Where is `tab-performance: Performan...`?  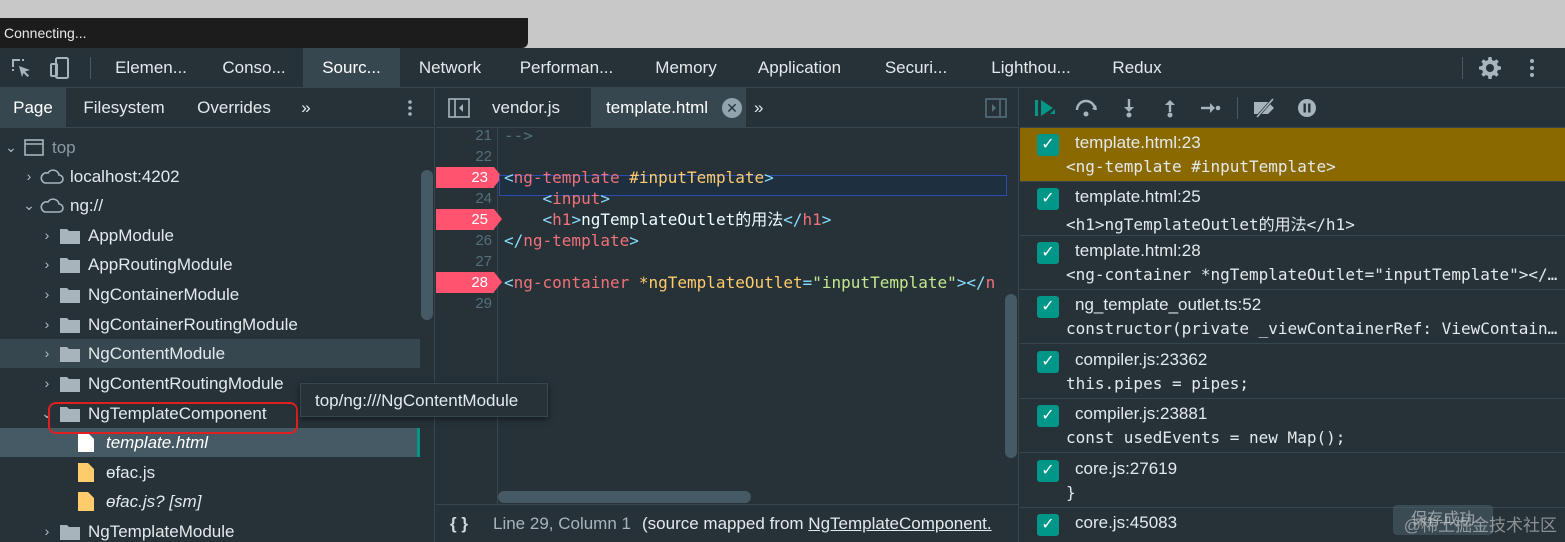
tab-performance: Performan... is located at coordinates (566, 68).